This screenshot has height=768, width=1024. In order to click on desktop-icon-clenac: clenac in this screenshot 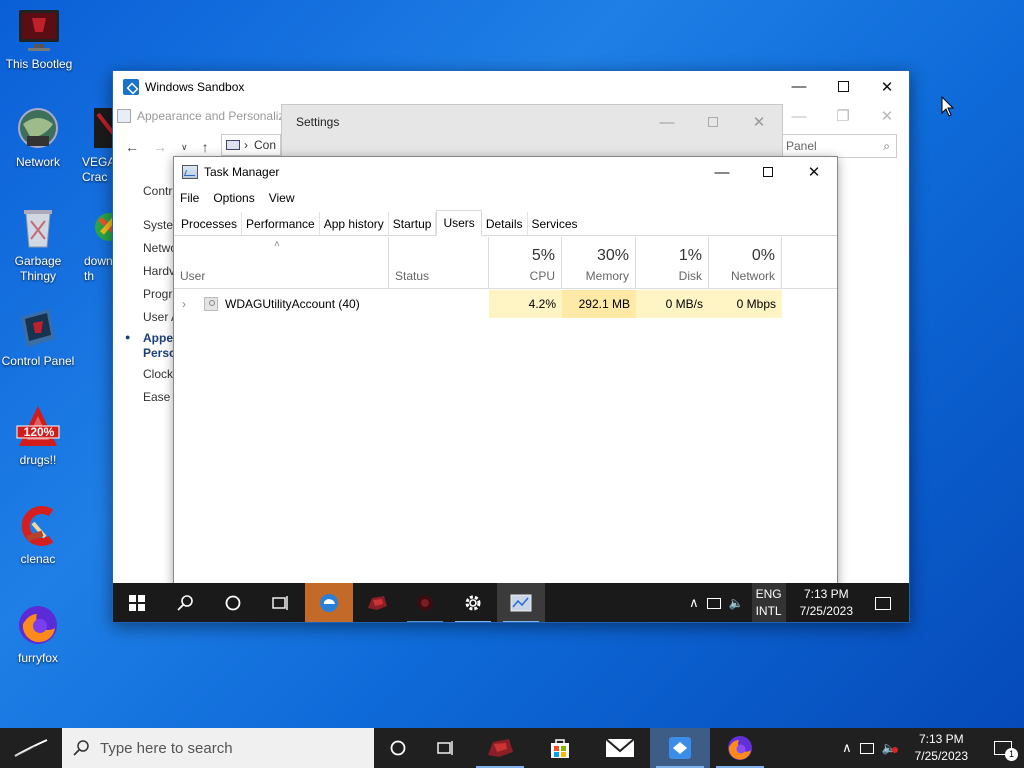, I will do `click(38, 535)`.